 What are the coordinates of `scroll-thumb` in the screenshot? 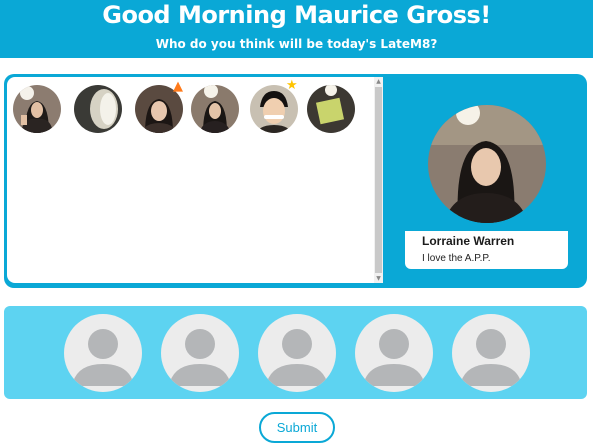 It's located at (378, 180).